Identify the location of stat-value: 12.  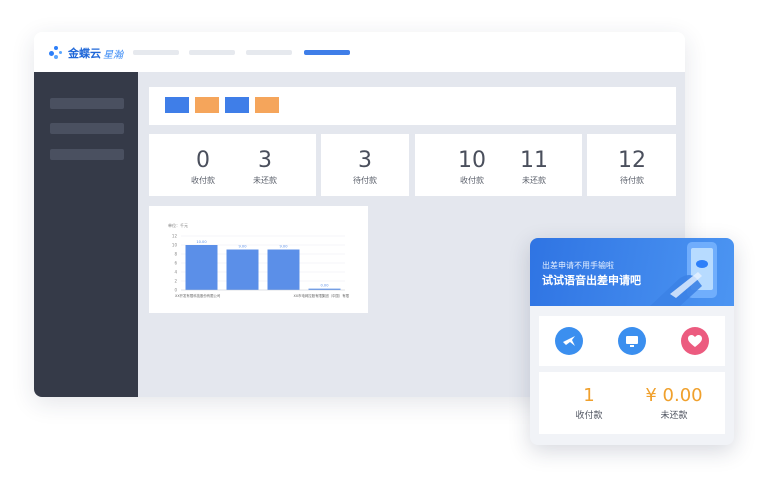
(632, 160).